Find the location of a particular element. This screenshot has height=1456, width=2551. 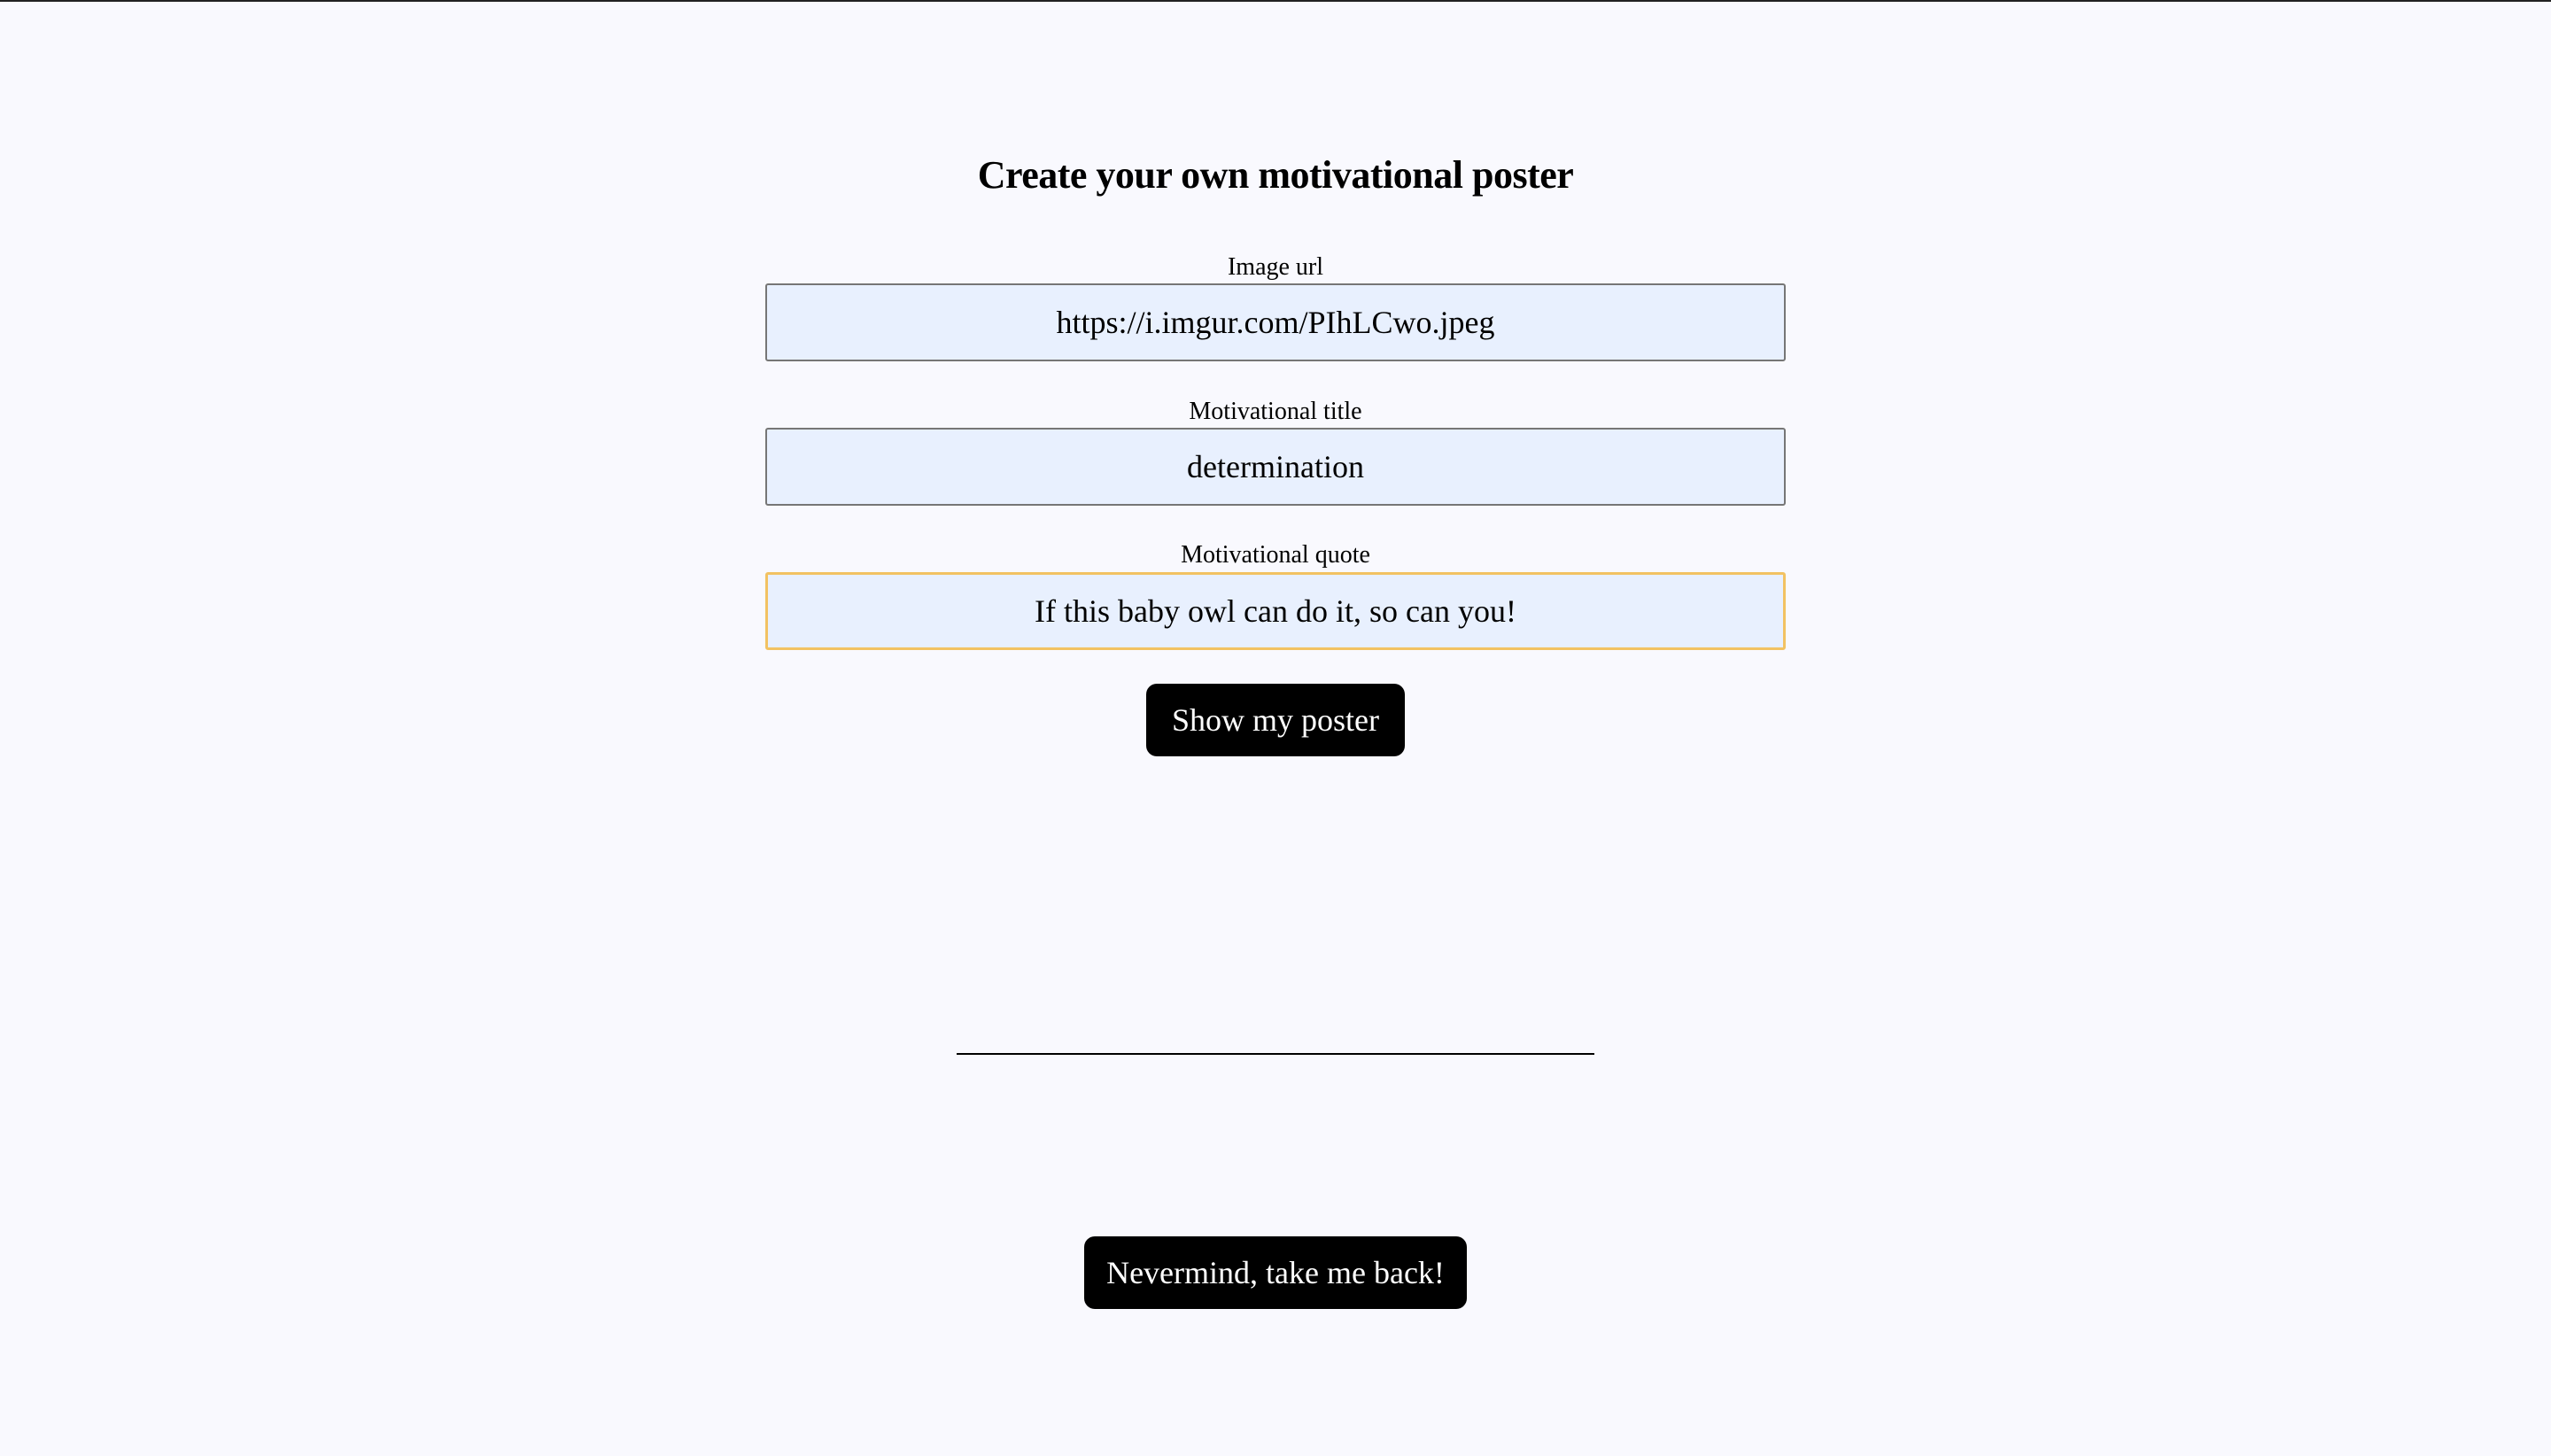

motivational-title-label: Motivational title is located at coordinates (1275, 411).